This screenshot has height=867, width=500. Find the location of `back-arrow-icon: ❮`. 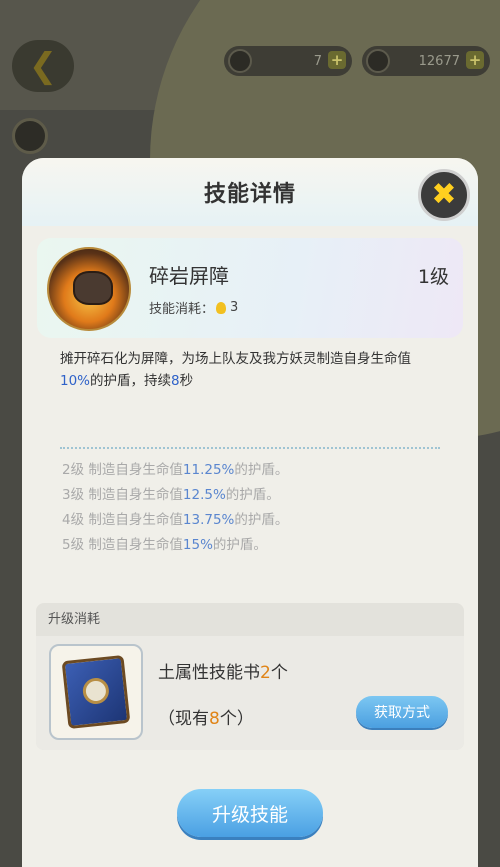

back-arrow-icon: ❮ is located at coordinates (43, 66).